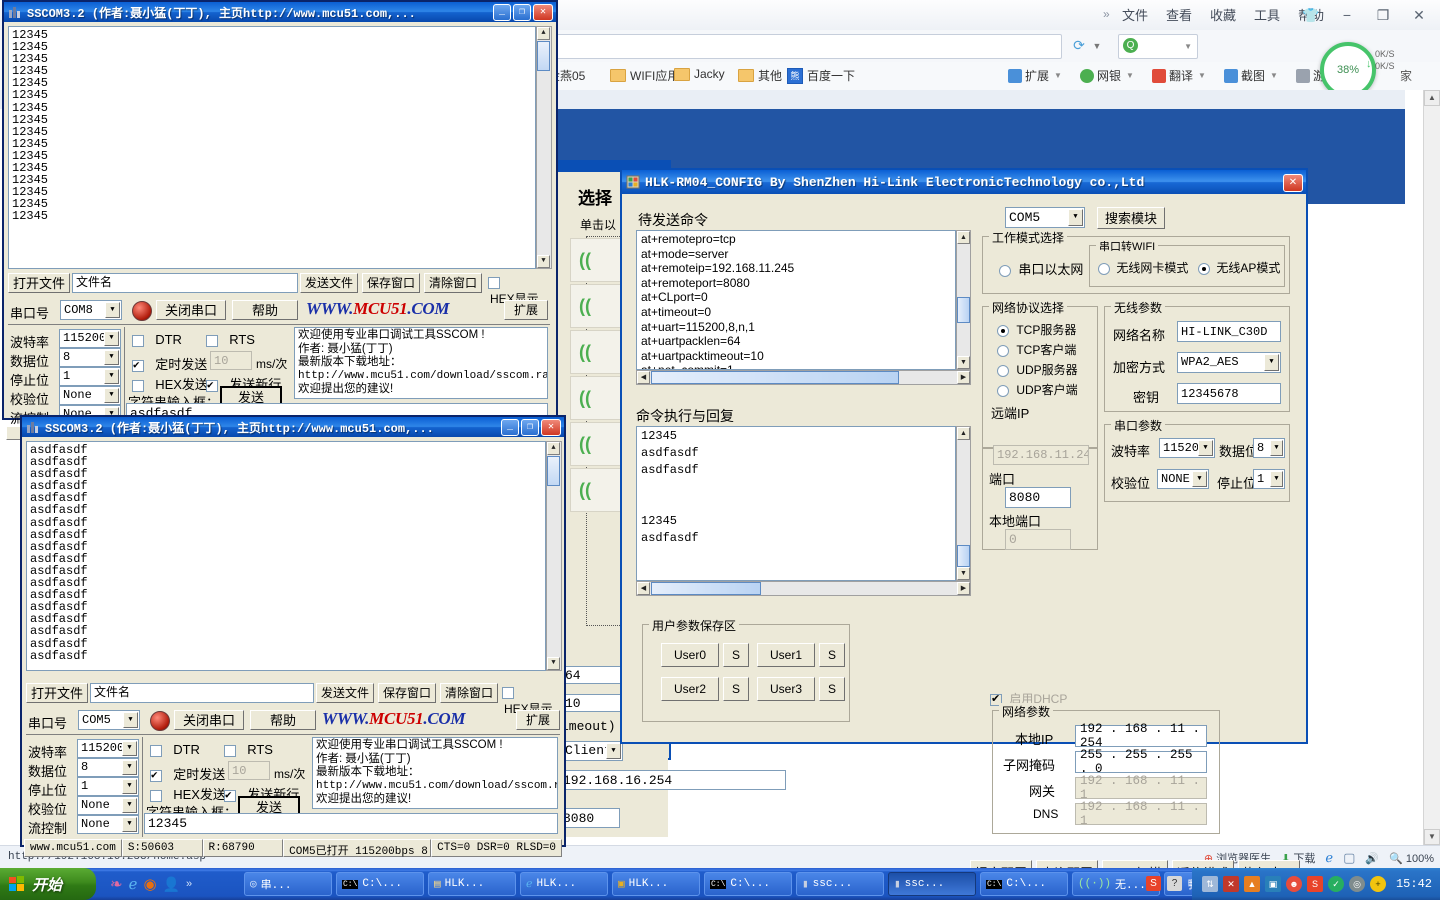 Image resolution: width=1440 pixels, height=900 pixels. Describe the element at coordinates (39, 283) in the screenshot. I see `sscom1-open-file-button: 打开文件` at that location.